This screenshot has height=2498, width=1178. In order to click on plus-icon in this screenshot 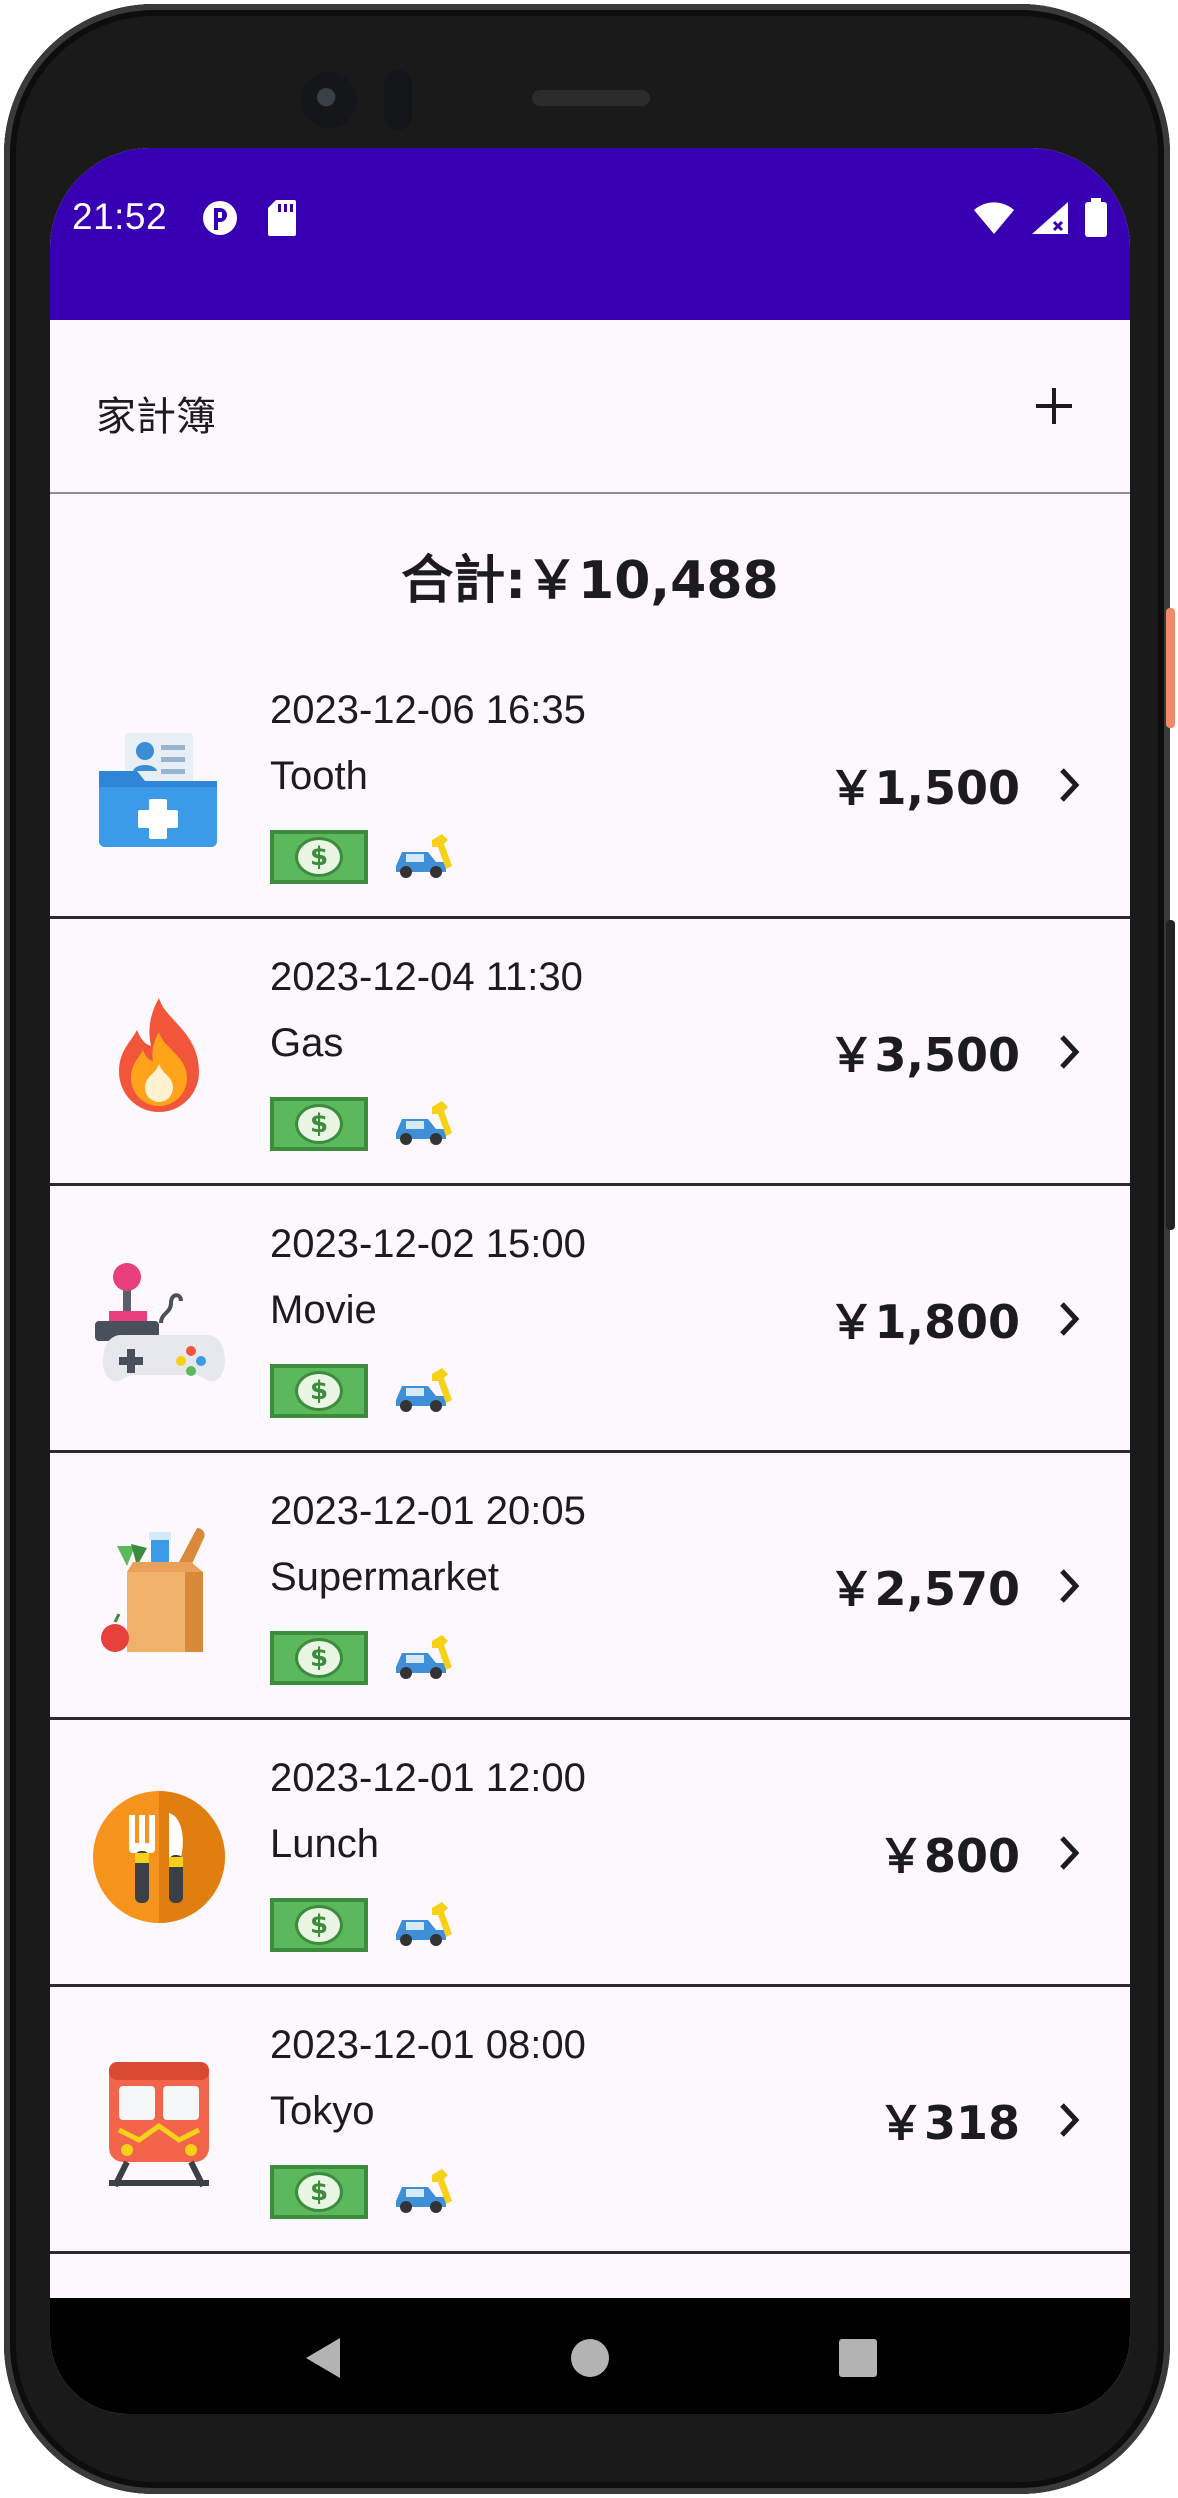, I will do `click(1054, 406)`.